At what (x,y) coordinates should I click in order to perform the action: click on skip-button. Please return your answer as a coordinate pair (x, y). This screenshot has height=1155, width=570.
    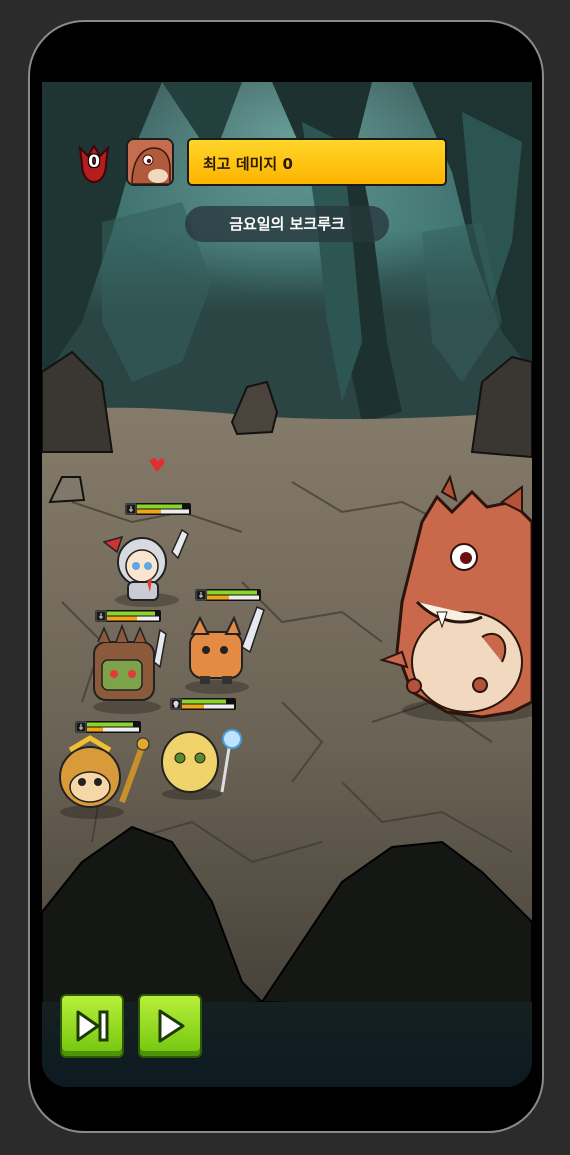
    Looking at the image, I should click on (92, 1026).